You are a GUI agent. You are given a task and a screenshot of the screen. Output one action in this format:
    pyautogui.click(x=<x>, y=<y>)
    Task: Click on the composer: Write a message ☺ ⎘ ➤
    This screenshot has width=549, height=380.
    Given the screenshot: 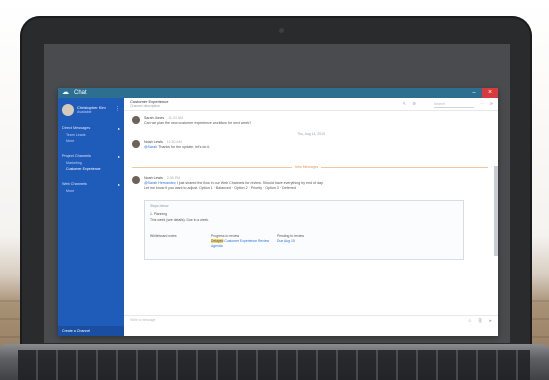 What is the action you would take?
    pyautogui.click(x=311, y=320)
    